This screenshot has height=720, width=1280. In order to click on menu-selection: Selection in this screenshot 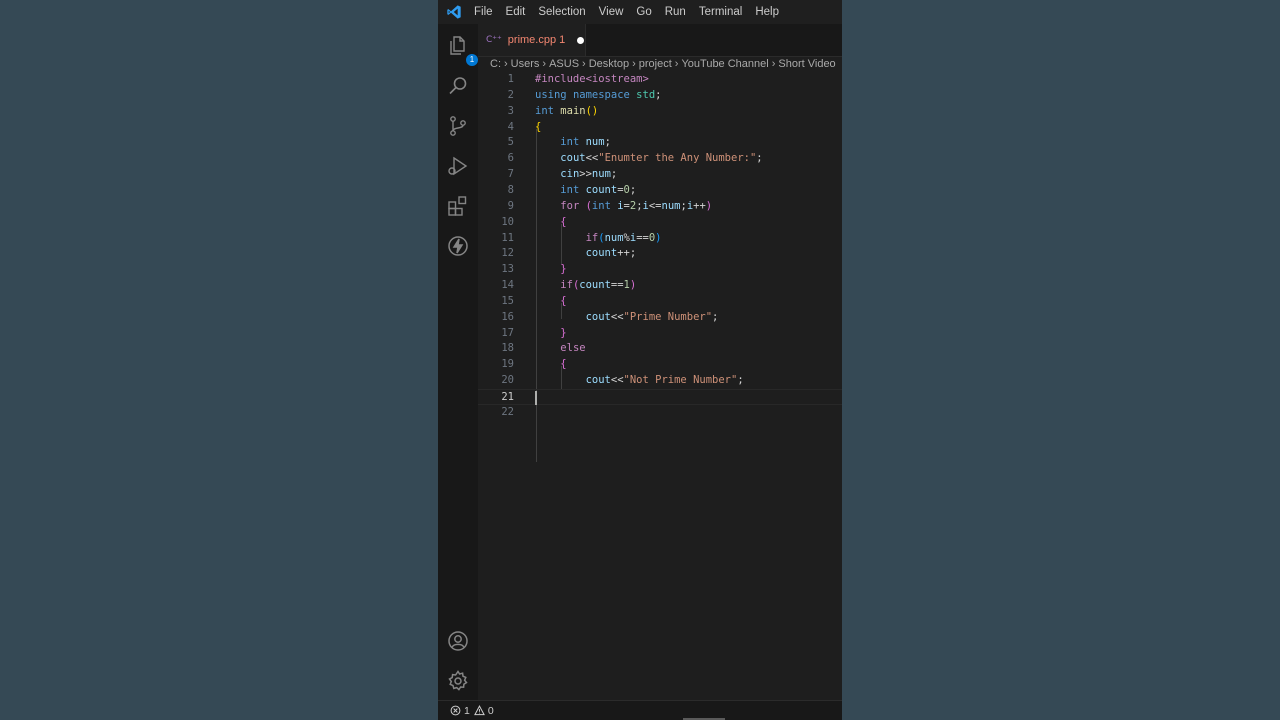, I will do `click(561, 12)`.